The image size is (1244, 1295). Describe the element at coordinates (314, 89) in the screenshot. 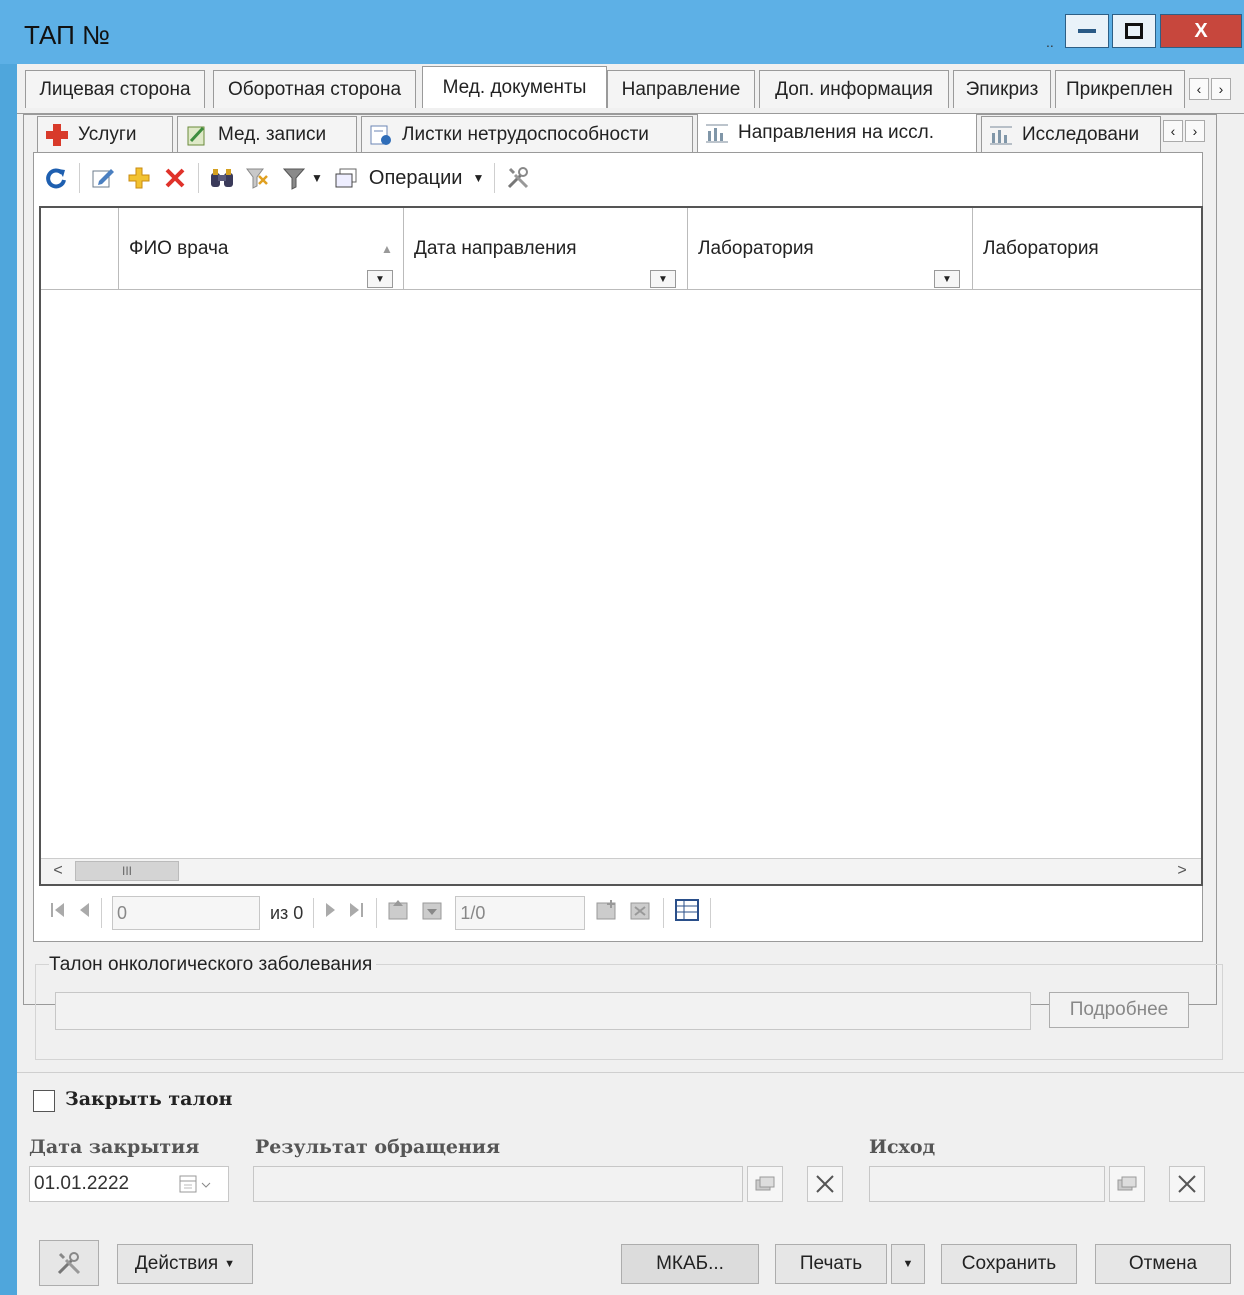

I see `tab-back-side: Оборотная сторона` at that location.